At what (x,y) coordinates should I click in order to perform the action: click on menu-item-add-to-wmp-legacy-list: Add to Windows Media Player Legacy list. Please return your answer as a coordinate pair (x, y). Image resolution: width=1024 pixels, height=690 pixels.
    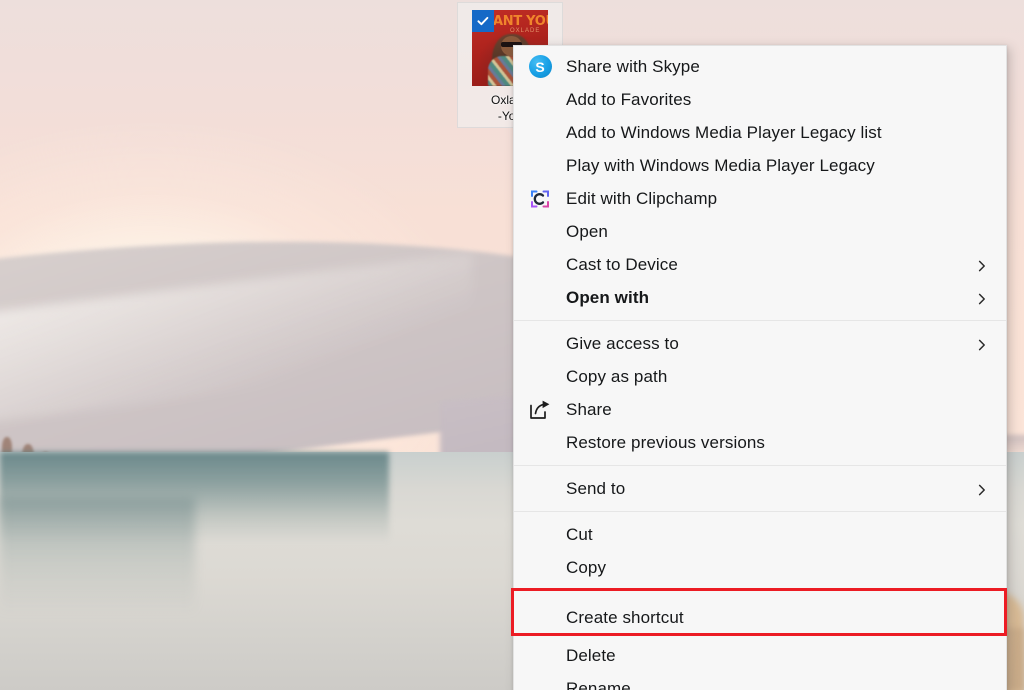
    Looking at the image, I should click on (760, 132).